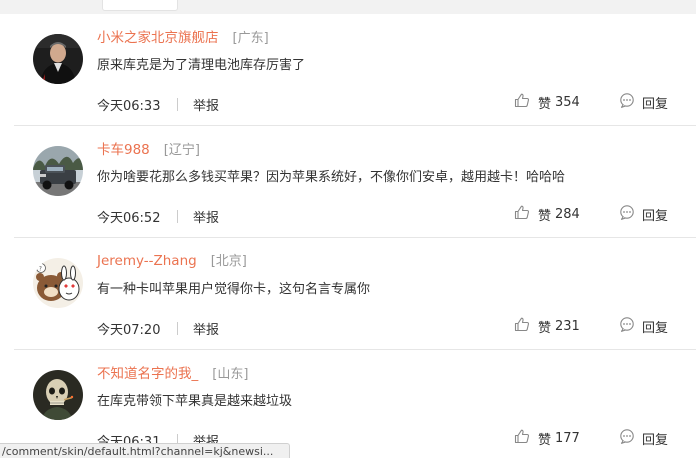 The image size is (696, 461). Describe the element at coordinates (567, 102) in the screenshot. I see `like-count: 354` at that location.